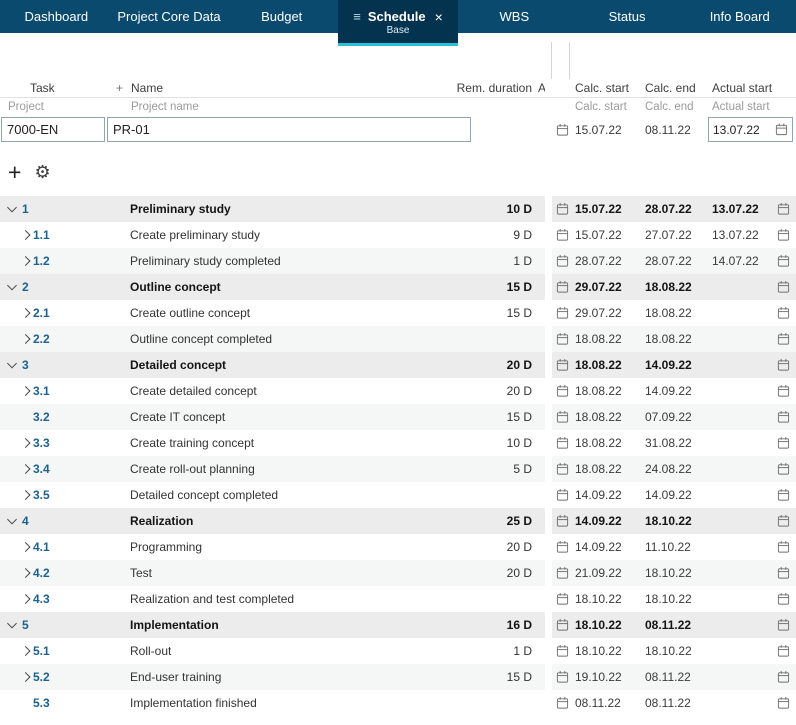 Image resolution: width=796 pixels, height=725 pixels. I want to click on task-row: 5.1 Roll-out 1 D 18.10.22 18.10.22, so click(398, 651).